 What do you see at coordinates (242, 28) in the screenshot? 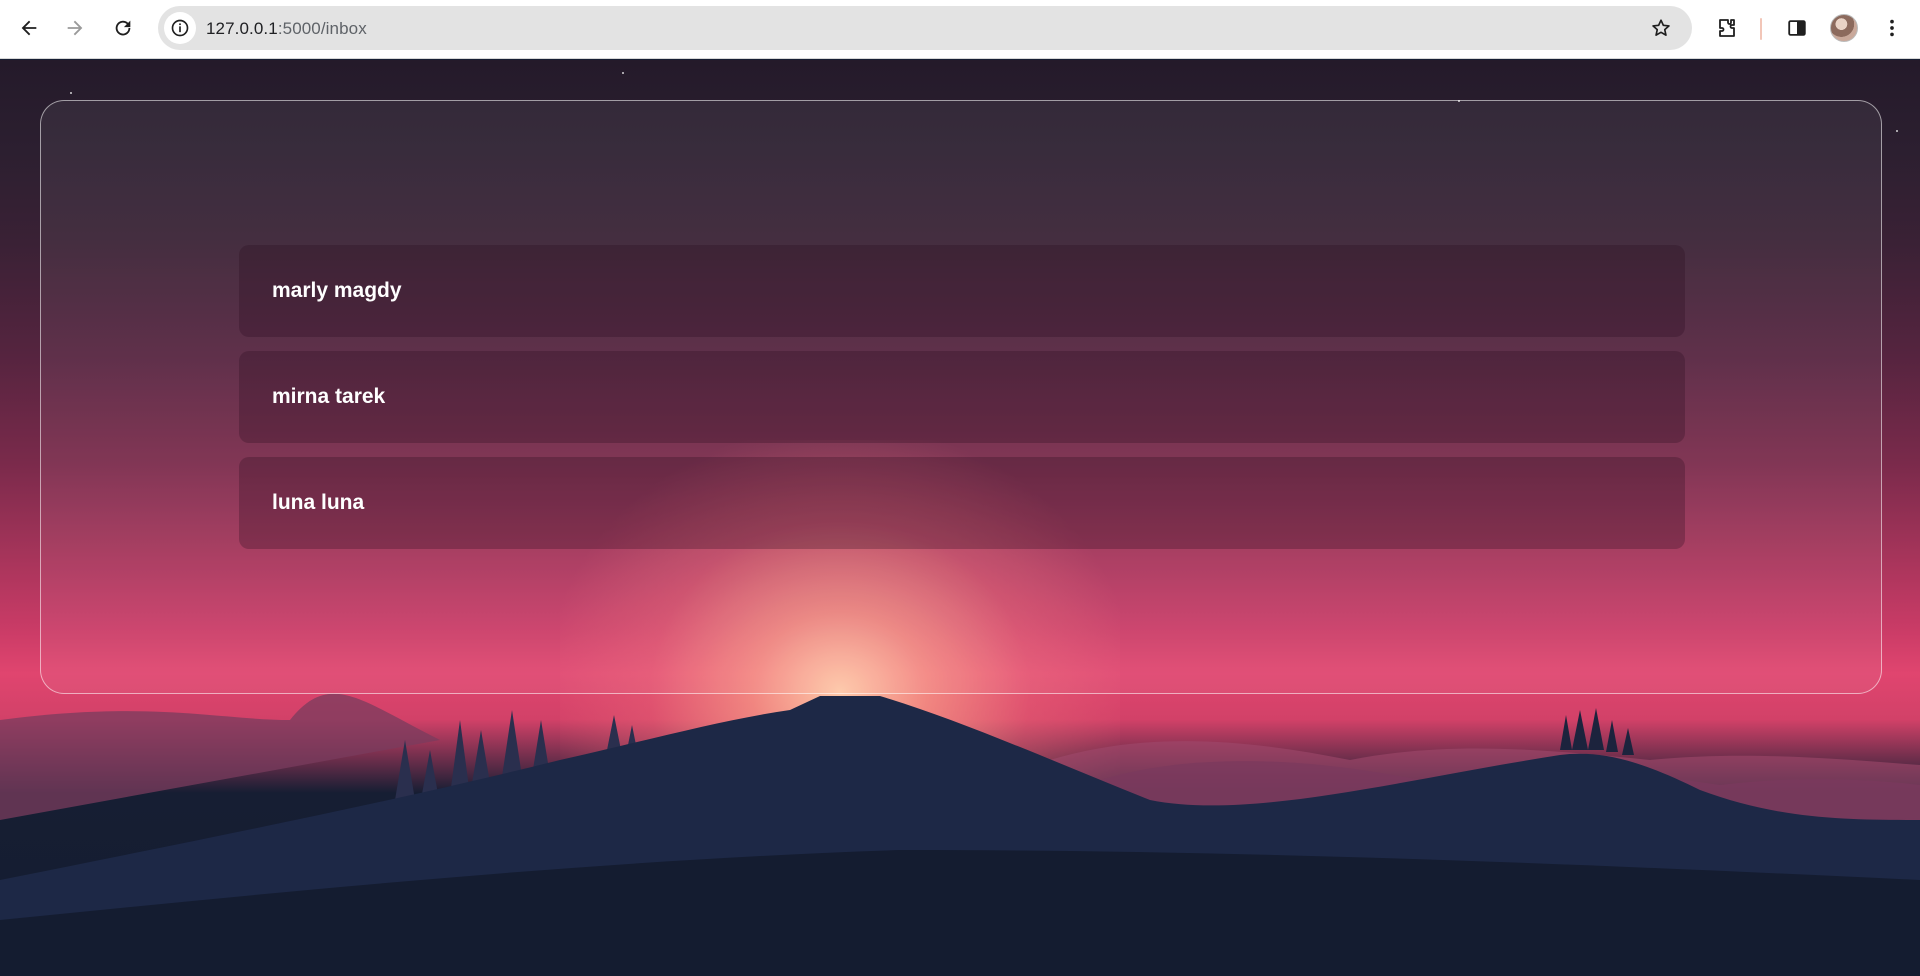
I see `url-host: 127.0.0.1` at bounding box center [242, 28].